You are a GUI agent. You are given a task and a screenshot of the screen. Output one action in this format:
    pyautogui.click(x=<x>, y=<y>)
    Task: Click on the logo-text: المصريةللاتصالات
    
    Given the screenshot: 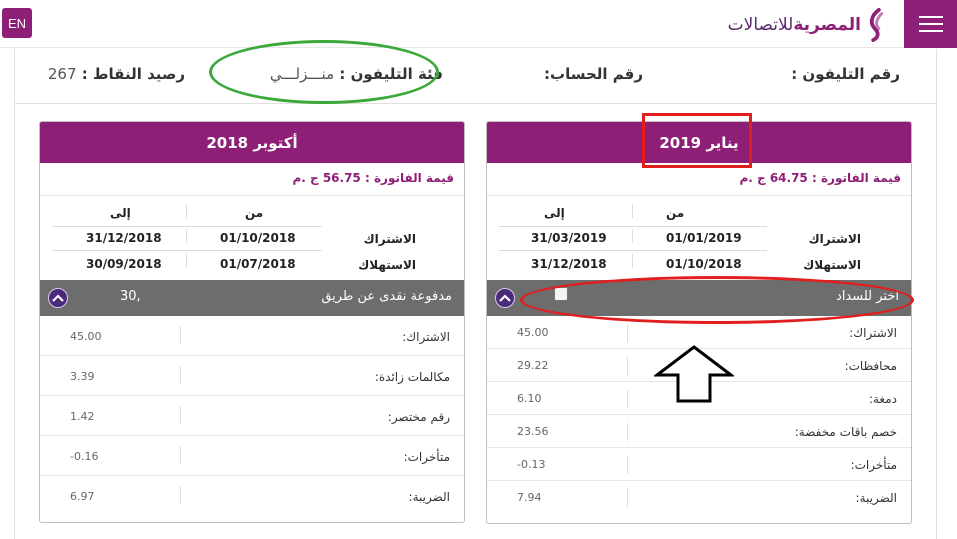 What is the action you would take?
    pyautogui.click(x=794, y=25)
    